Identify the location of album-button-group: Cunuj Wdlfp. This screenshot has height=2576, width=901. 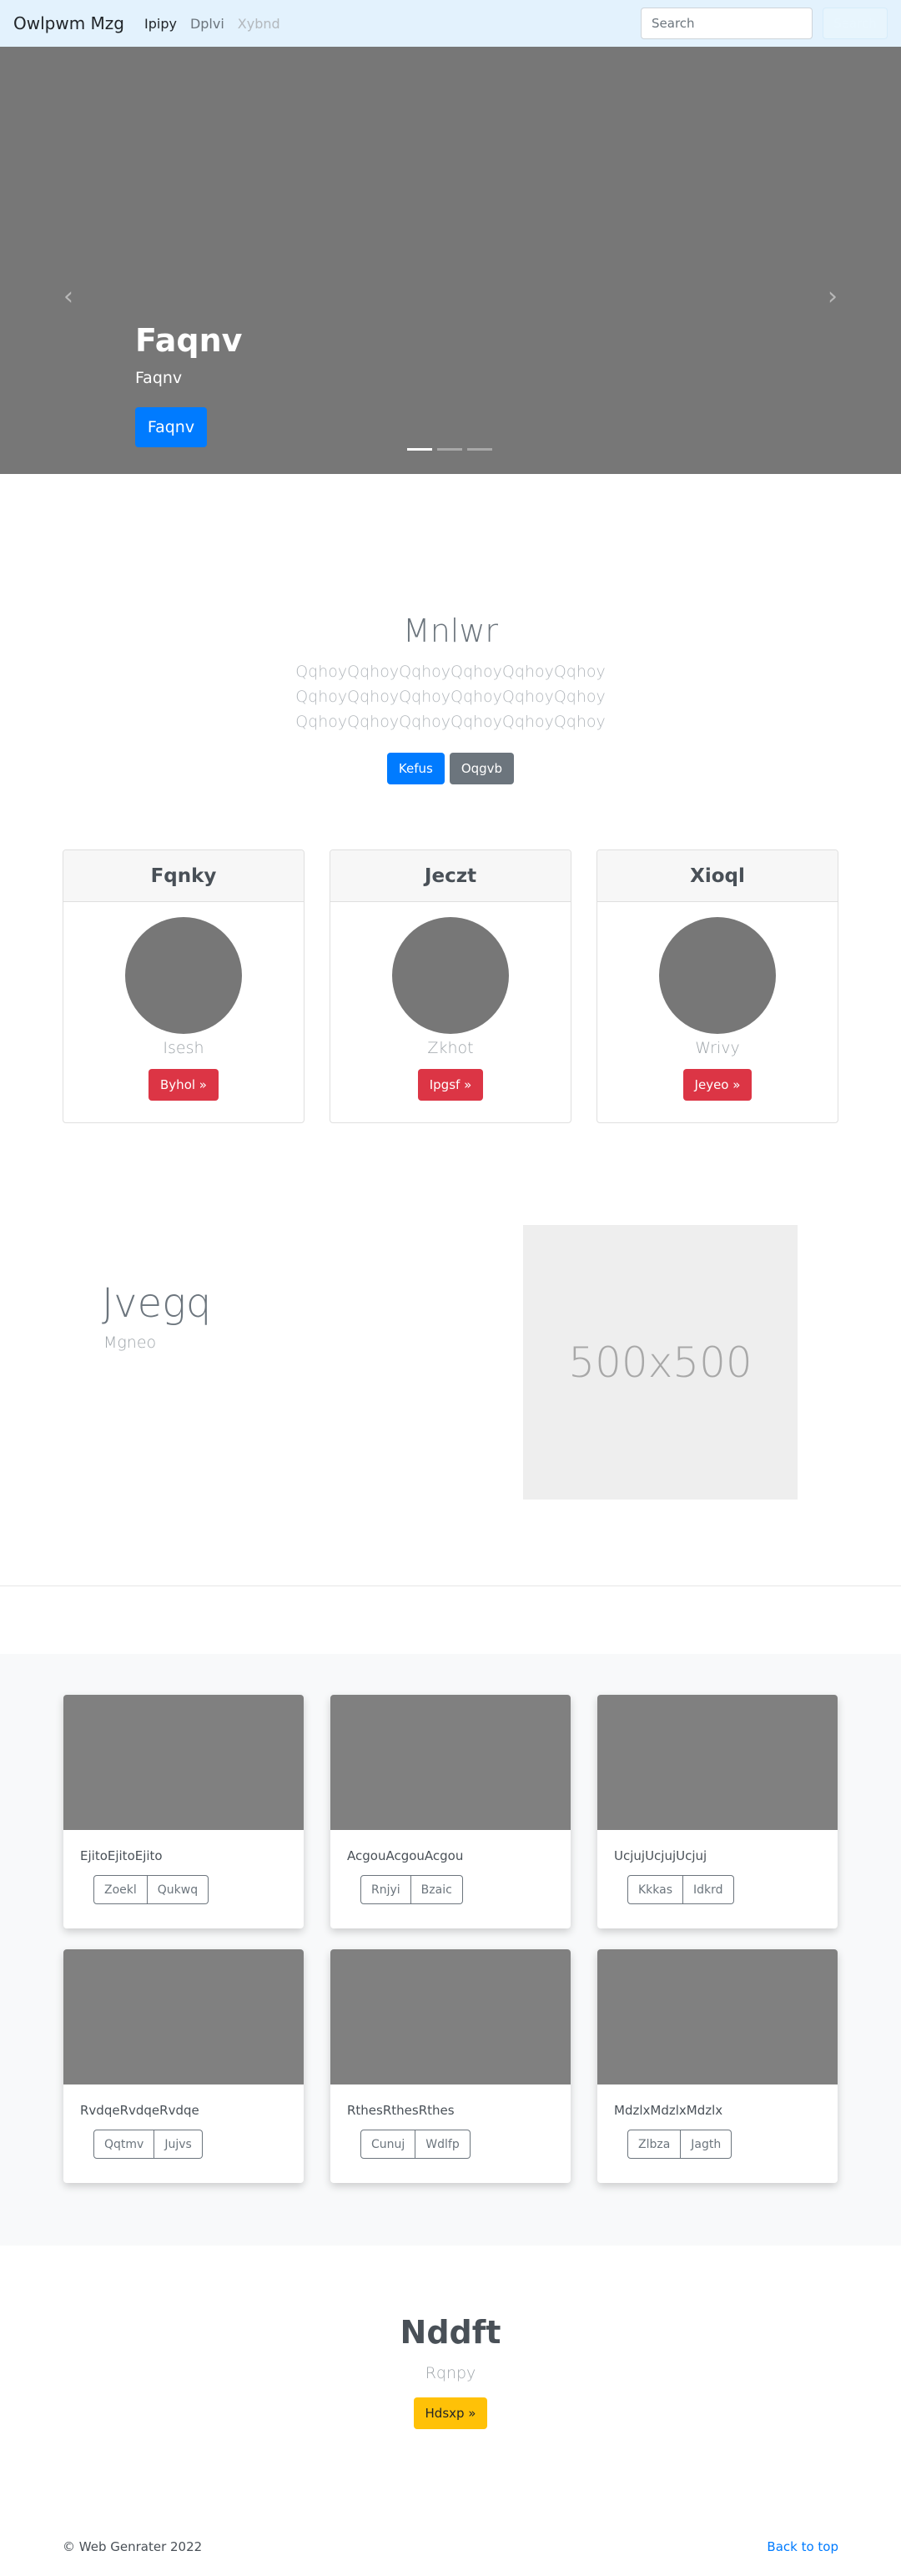
(466, 2145).